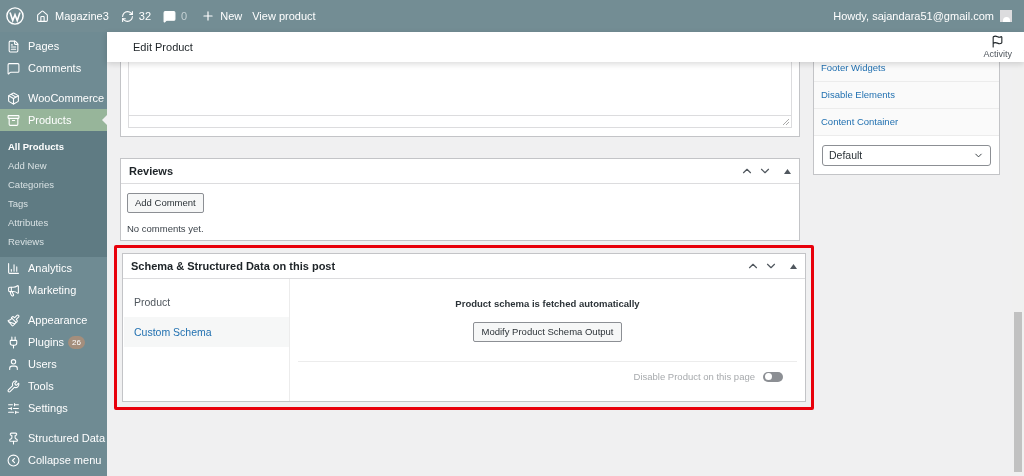 This screenshot has height=476, width=1024. I want to click on panel-title: Schema & Structured Data on this post, so click(234, 267).